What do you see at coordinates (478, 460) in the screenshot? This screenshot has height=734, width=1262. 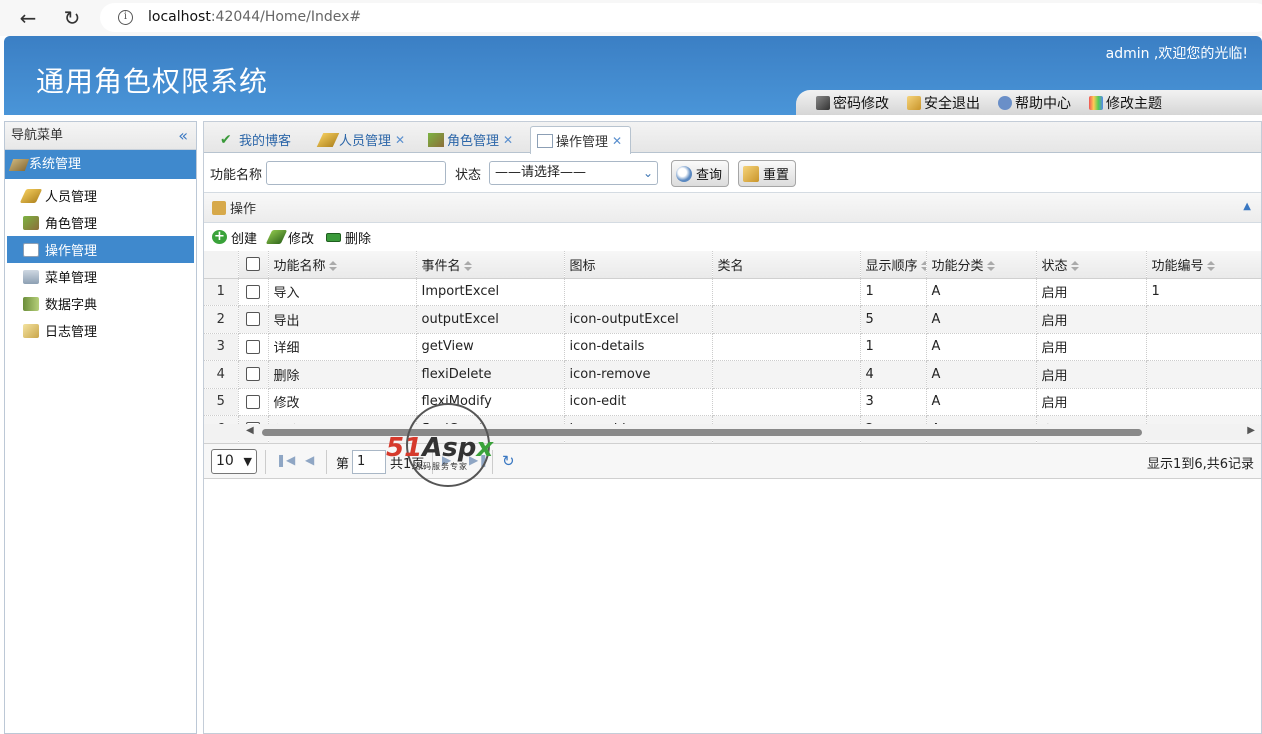 I see `last-page-icon: ▶❚` at bounding box center [478, 460].